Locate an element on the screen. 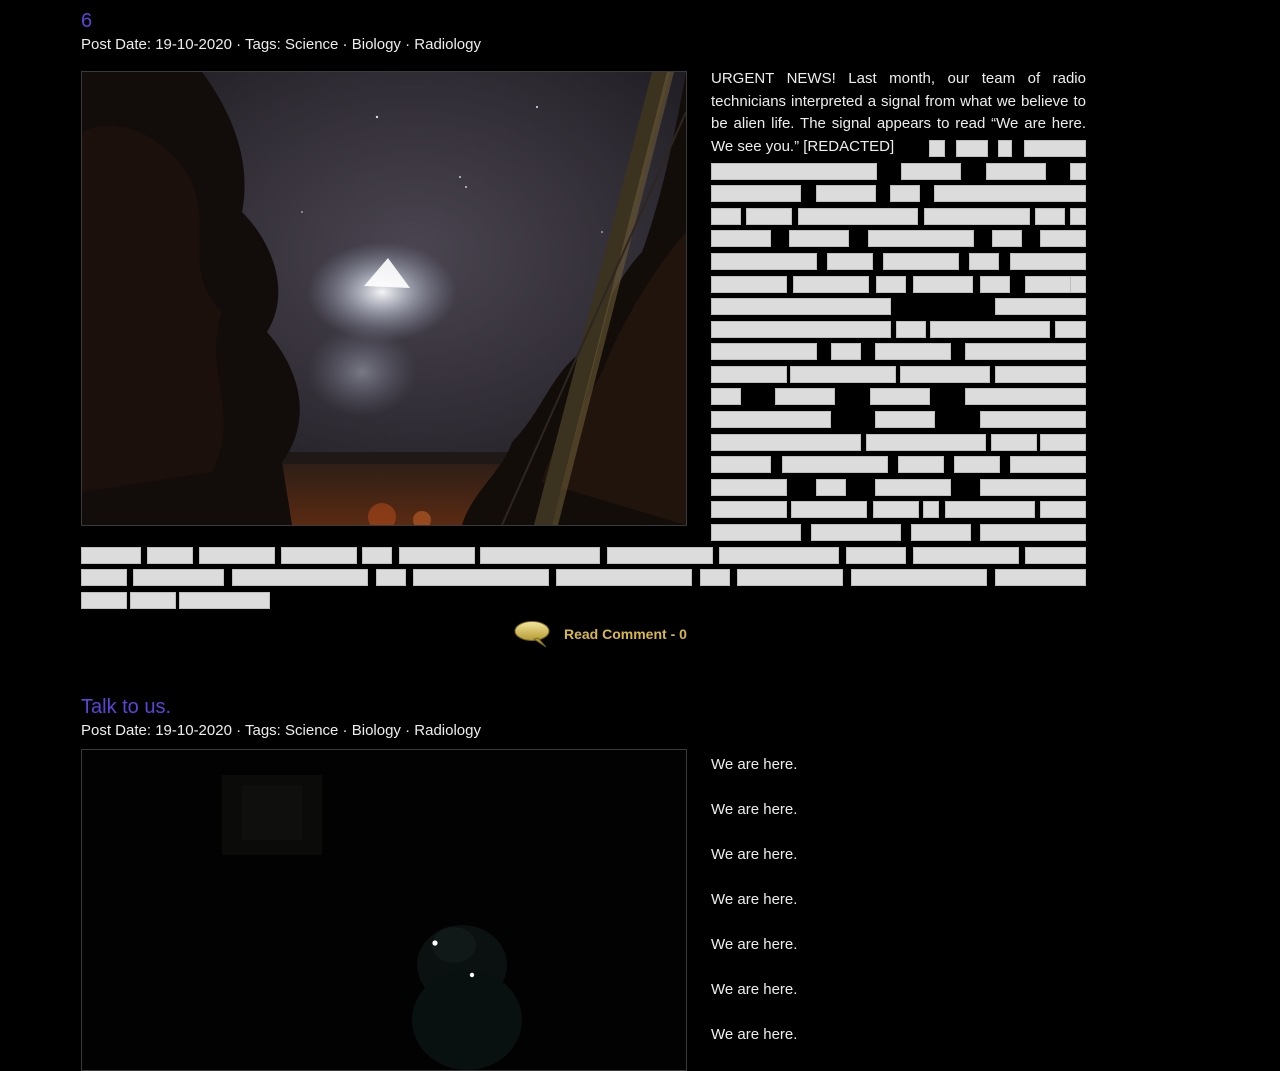 This screenshot has width=1280, height=1071. post-title-link: 6 is located at coordinates (583, 21).